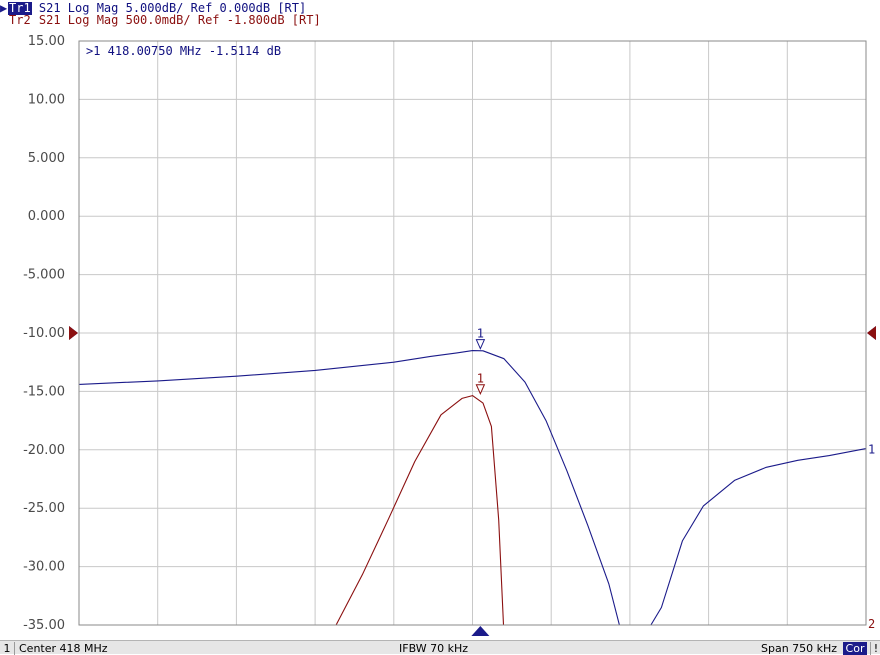 This screenshot has width=880, height=655. Describe the element at coordinates (44, 450) in the screenshot. I see `y-tick-label: -20.00` at that location.